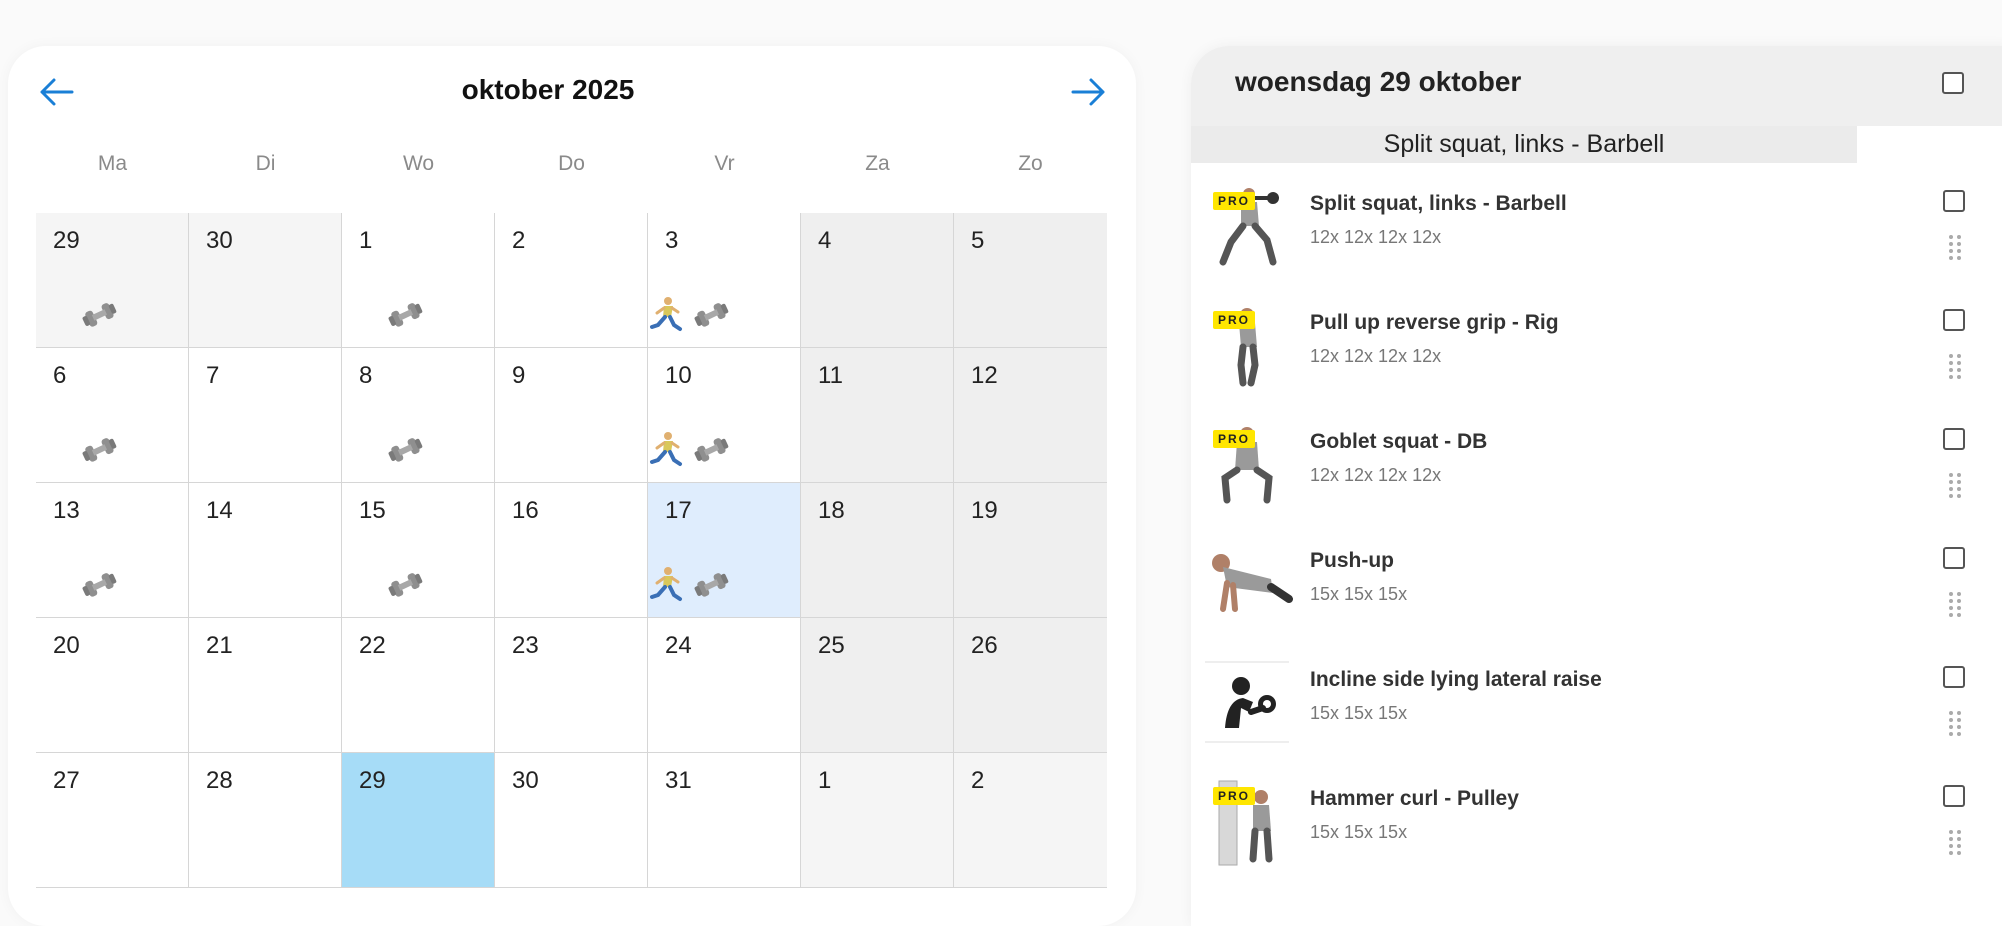  I want to click on day-number: 28, so click(219, 780).